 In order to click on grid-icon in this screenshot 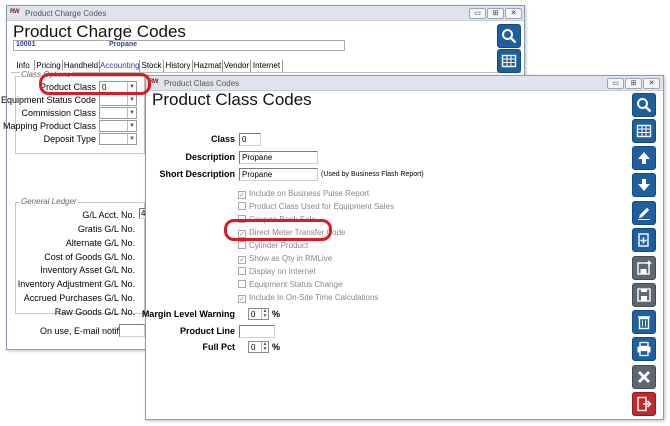, I will do `click(509, 61)`.